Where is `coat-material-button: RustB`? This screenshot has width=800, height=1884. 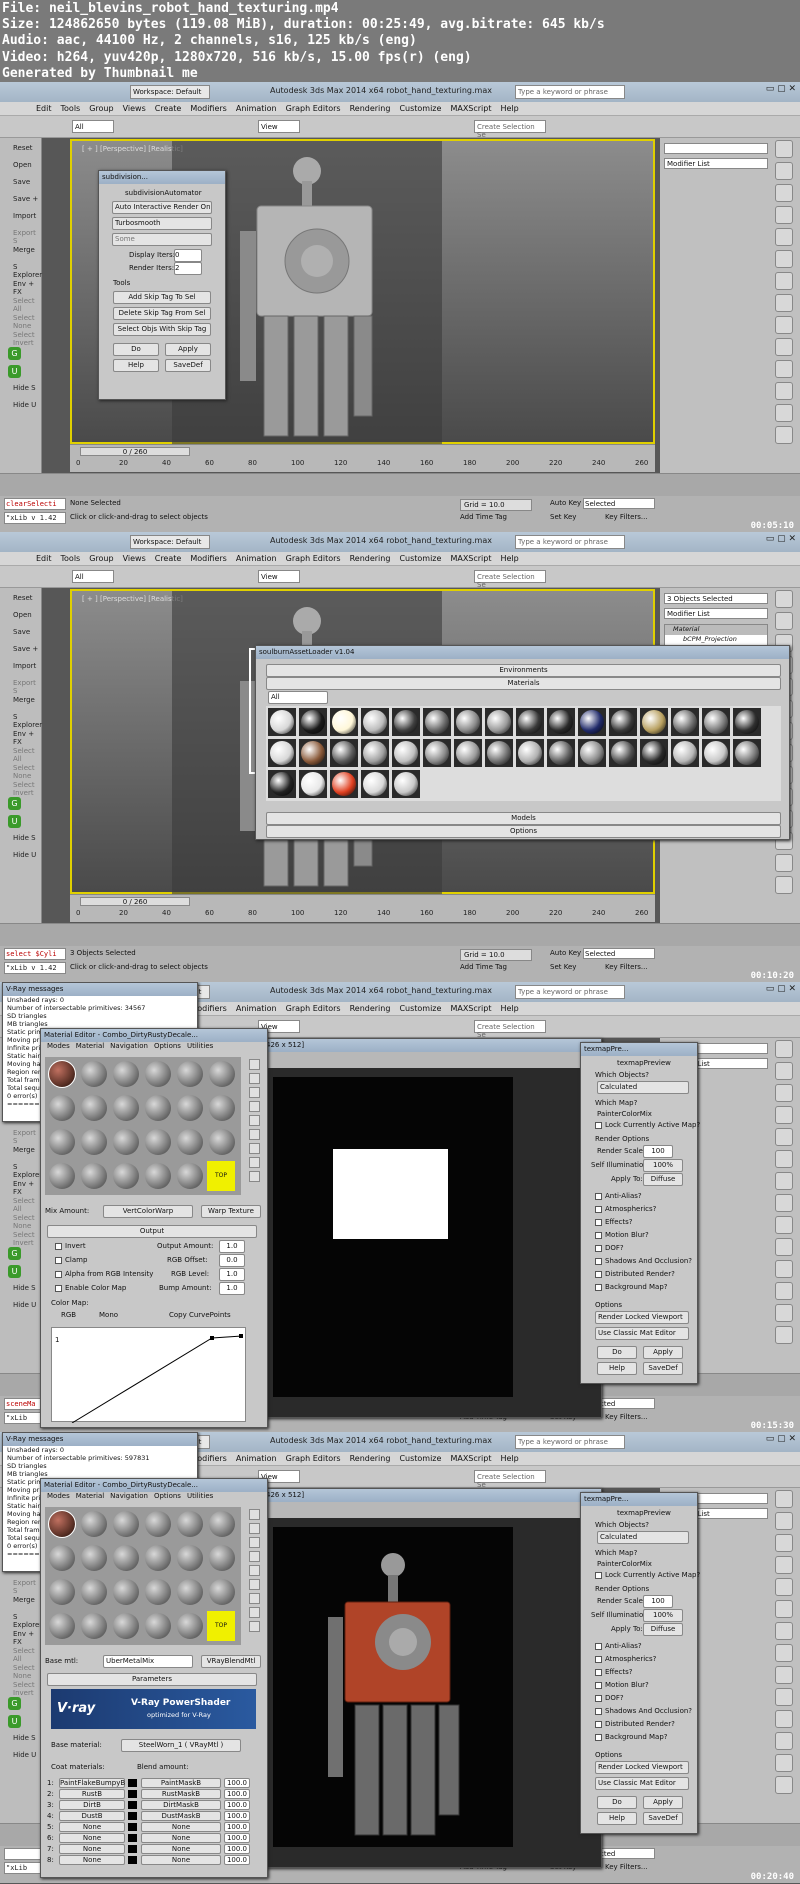 coat-material-button: RustB is located at coordinates (92, 1794).